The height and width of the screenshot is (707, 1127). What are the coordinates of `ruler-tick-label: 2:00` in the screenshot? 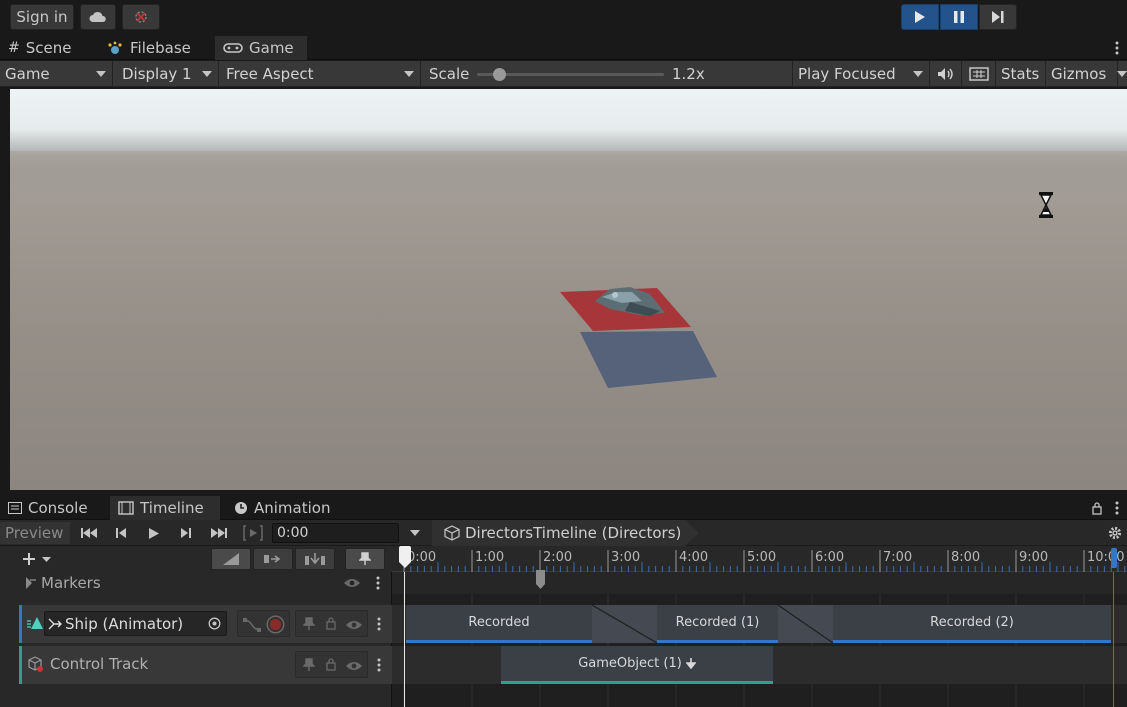 It's located at (558, 557).